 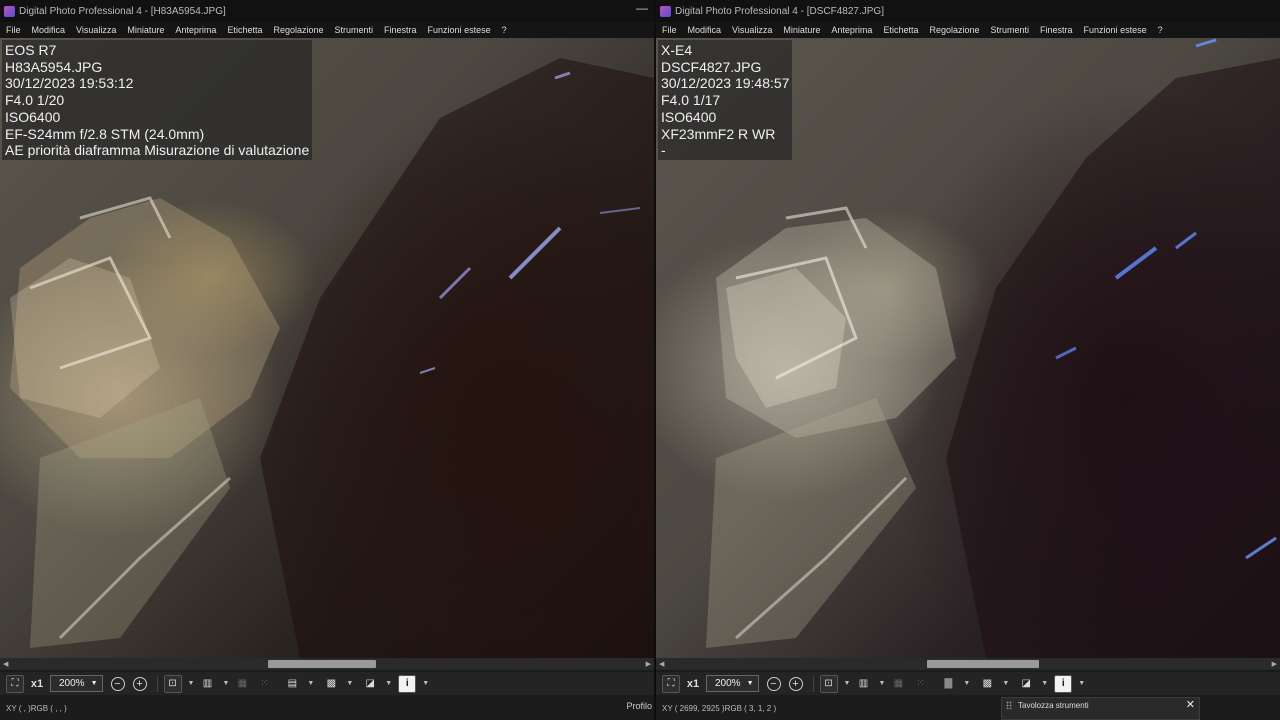 What do you see at coordinates (982, 664) in the screenshot?
I see `right-scroll-thumb` at bounding box center [982, 664].